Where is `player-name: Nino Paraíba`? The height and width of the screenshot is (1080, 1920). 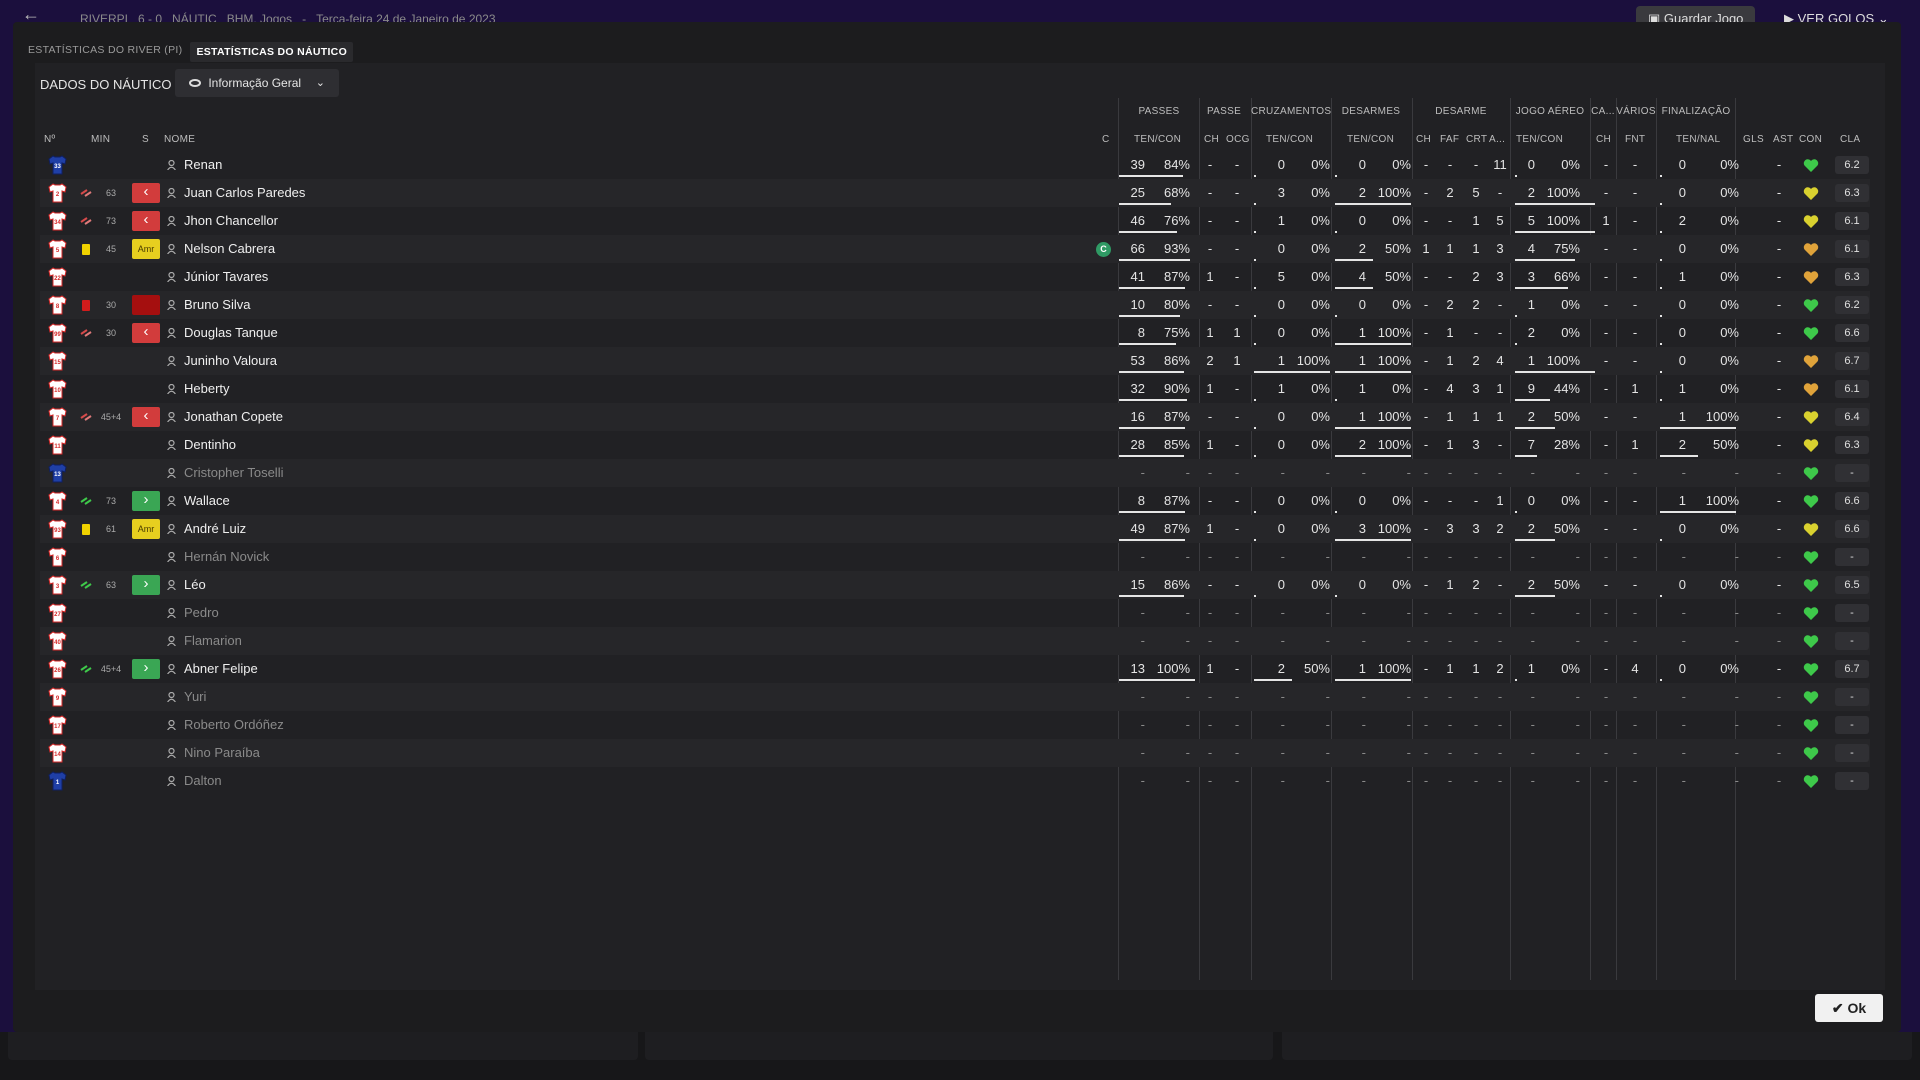
player-name: Nino Paraíba is located at coordinates (222, 753).